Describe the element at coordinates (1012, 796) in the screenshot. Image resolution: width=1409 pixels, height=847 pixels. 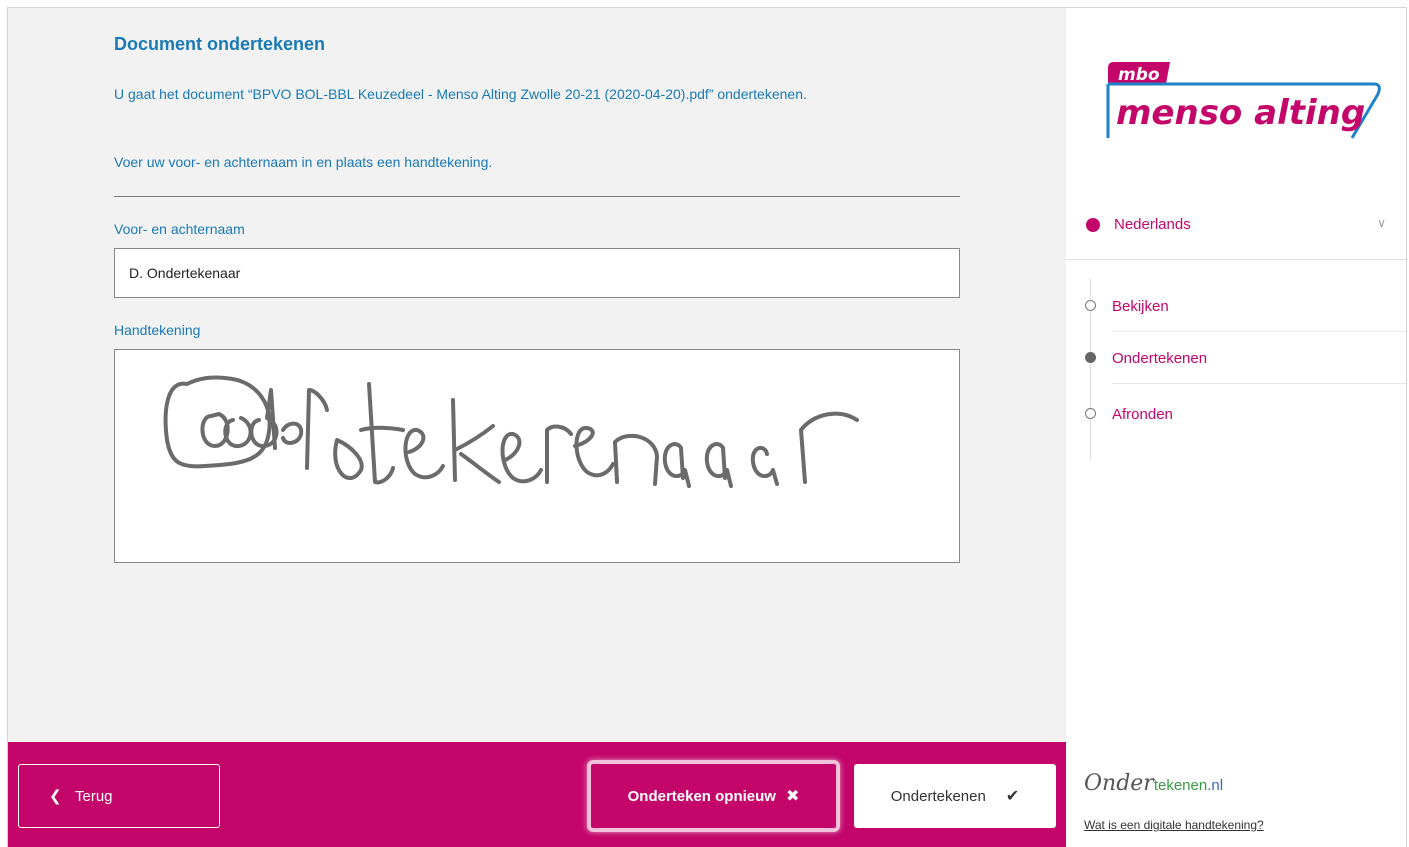
I see `check-icon: ✔` at that location.